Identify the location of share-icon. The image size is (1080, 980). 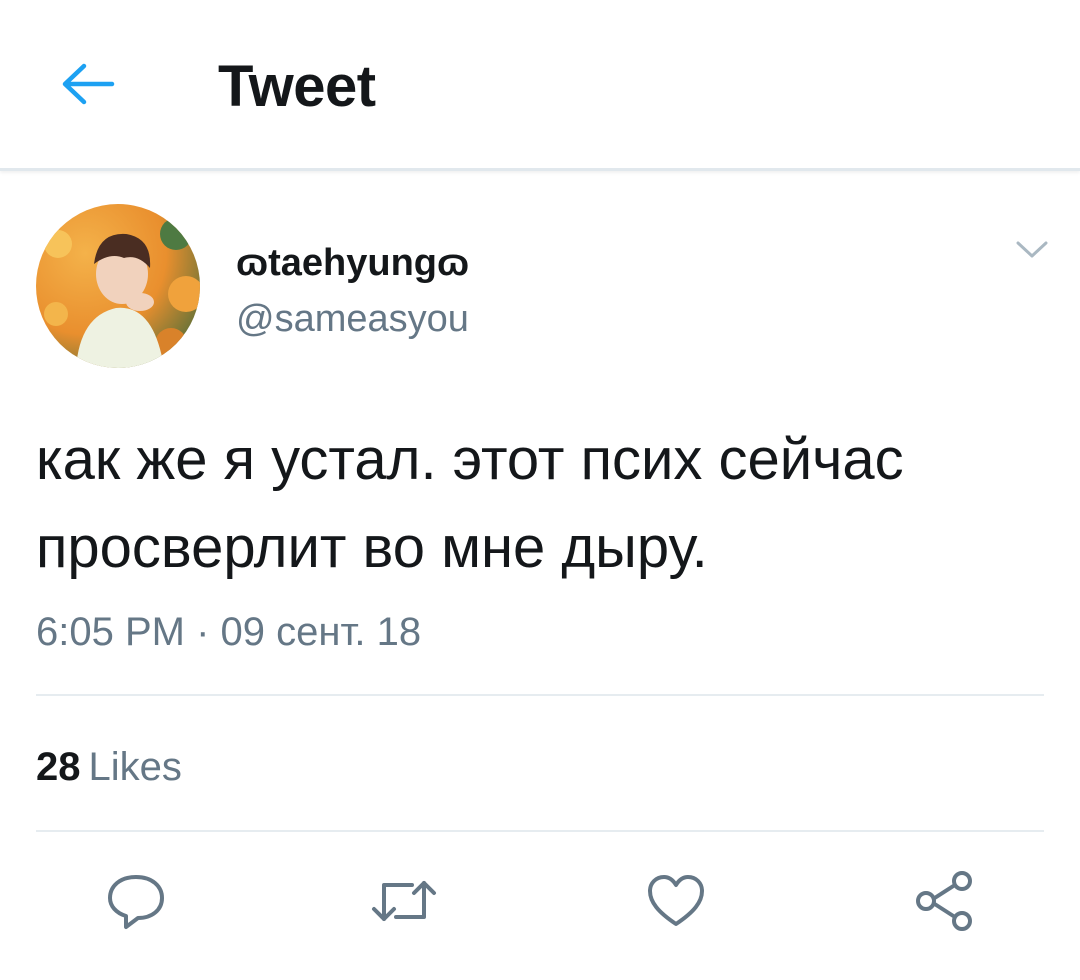
(944, 901).